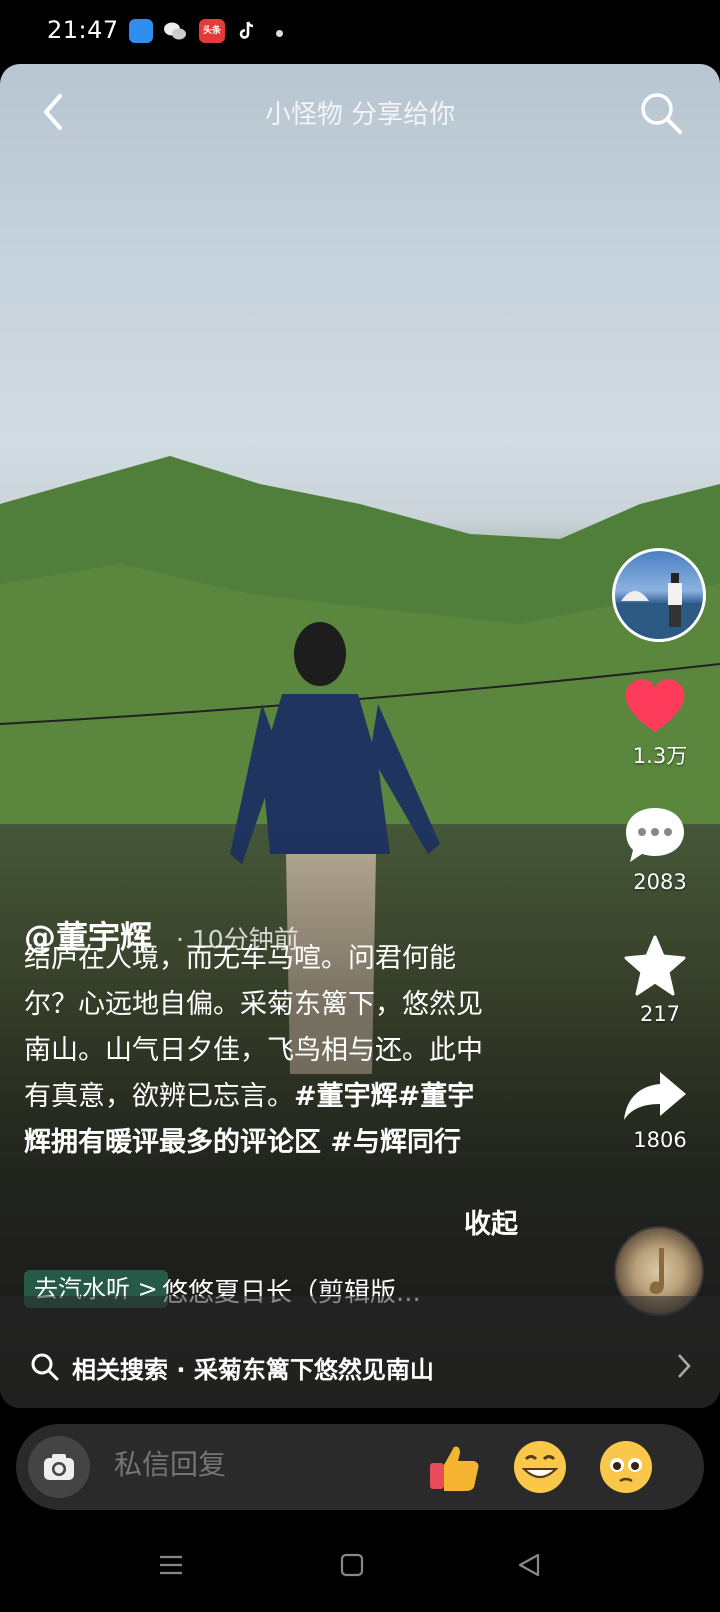  Describe the element at coordinates (491, 1221) in the screenshot. I see `collapse-button: 收起` at that location.